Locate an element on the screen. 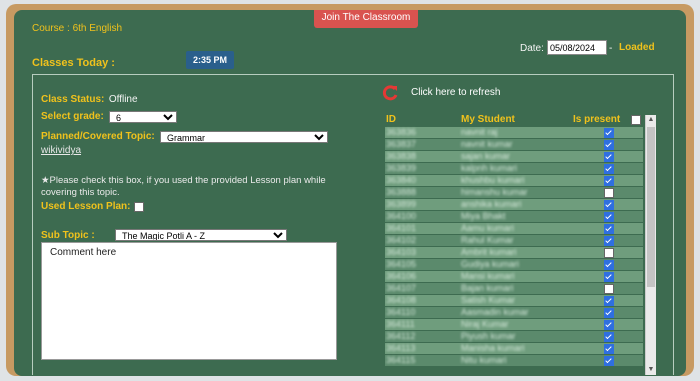 The width and height of the screenshot is (700, 381). student-id: 364112 is located at coordinates (401, 336).